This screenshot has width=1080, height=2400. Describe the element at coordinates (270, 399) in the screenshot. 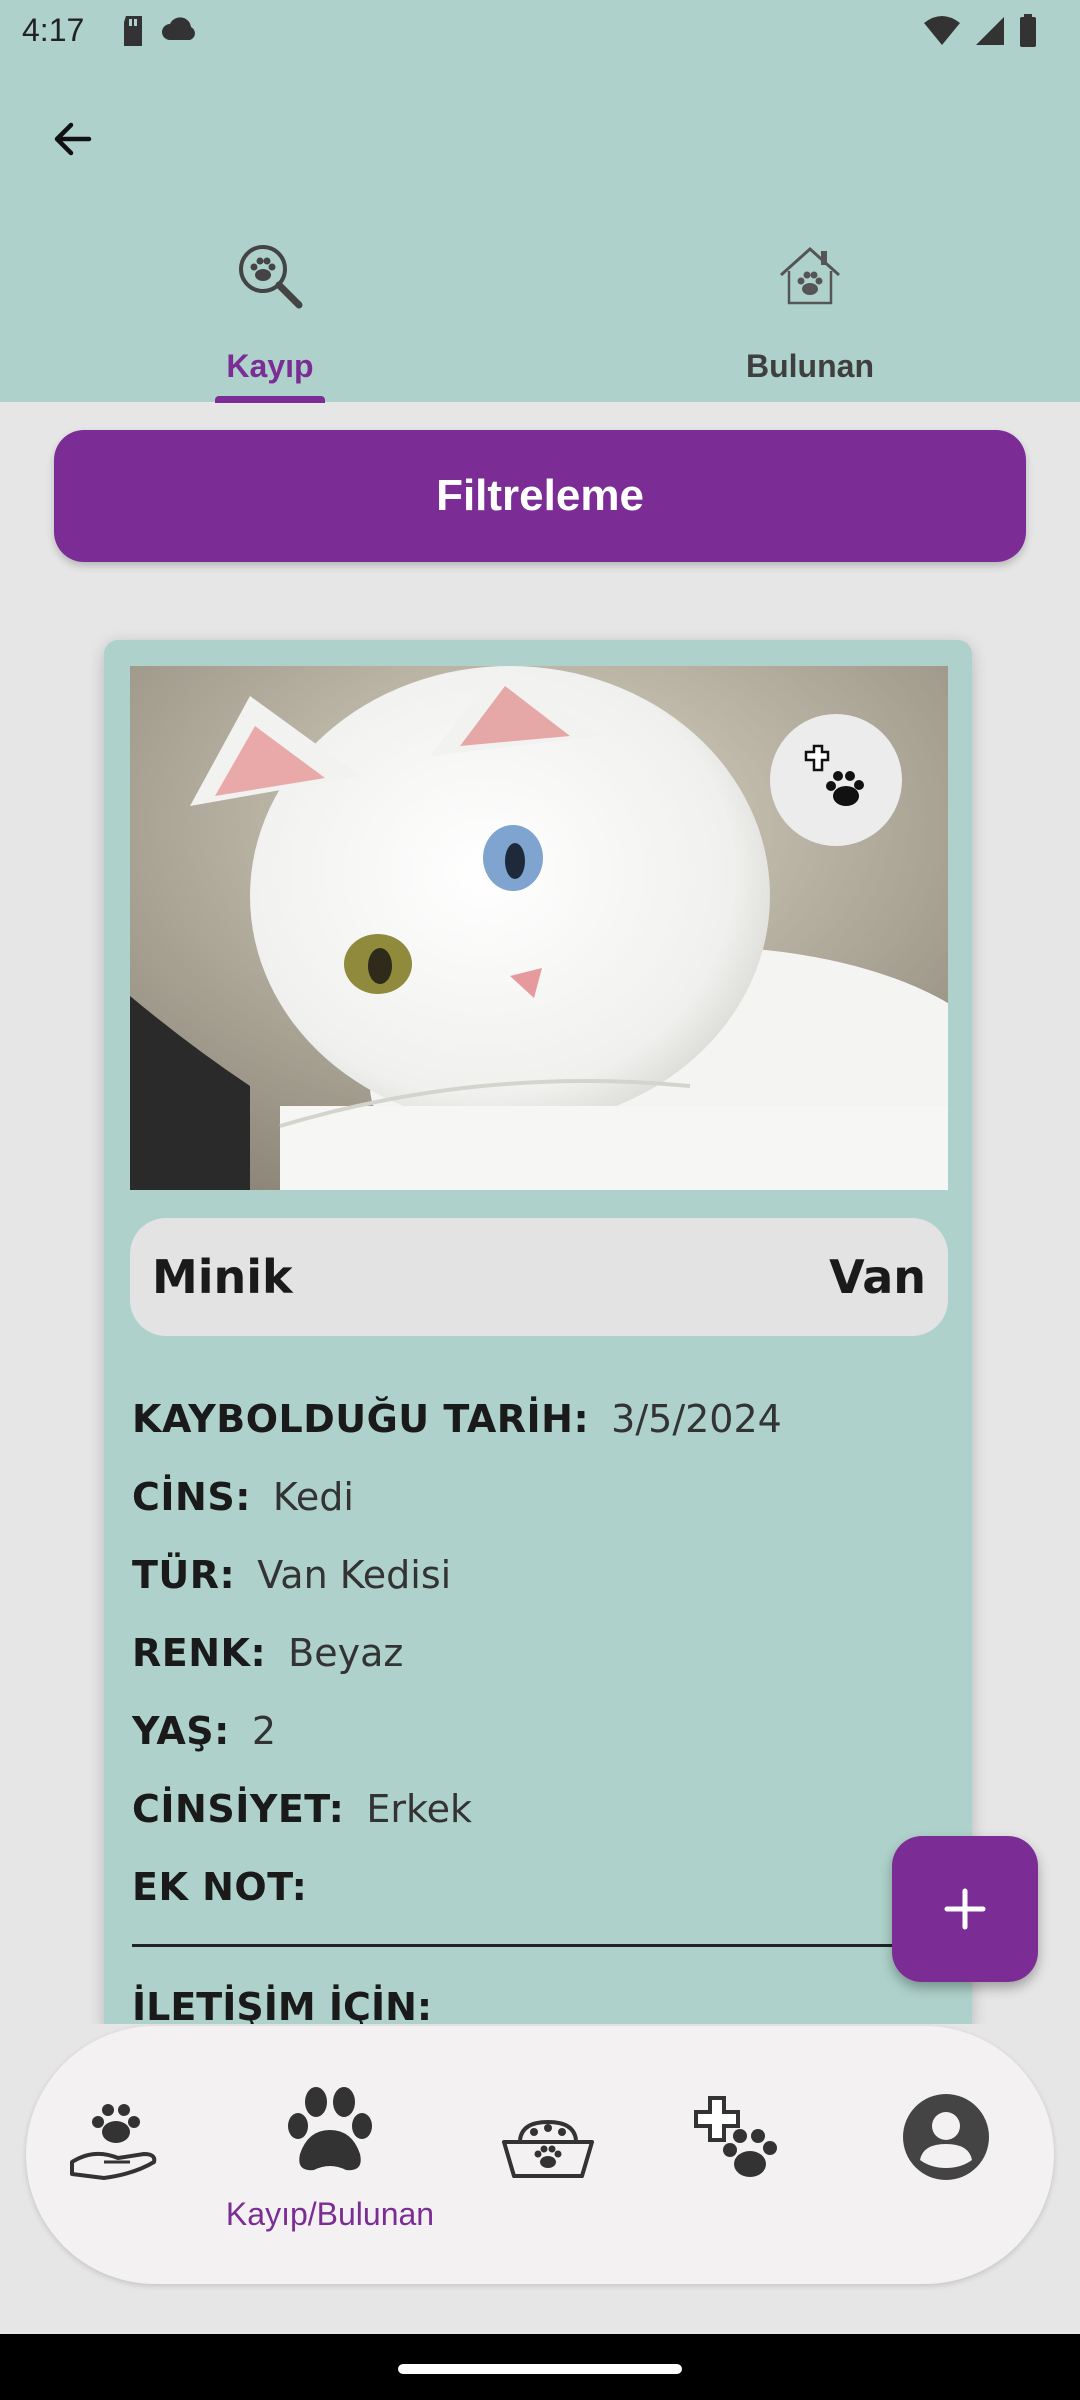

I see `tab-indicator` at that location.